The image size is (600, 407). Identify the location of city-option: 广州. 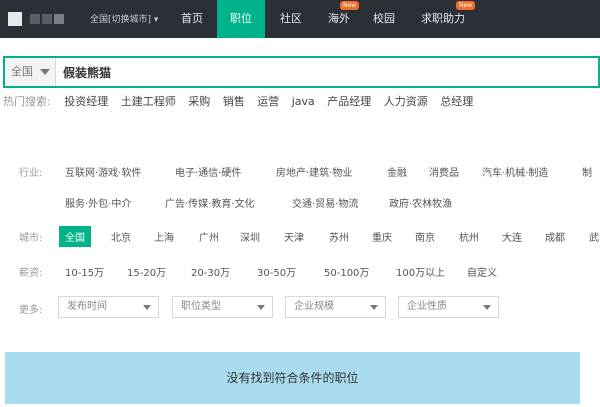
(209, 236).